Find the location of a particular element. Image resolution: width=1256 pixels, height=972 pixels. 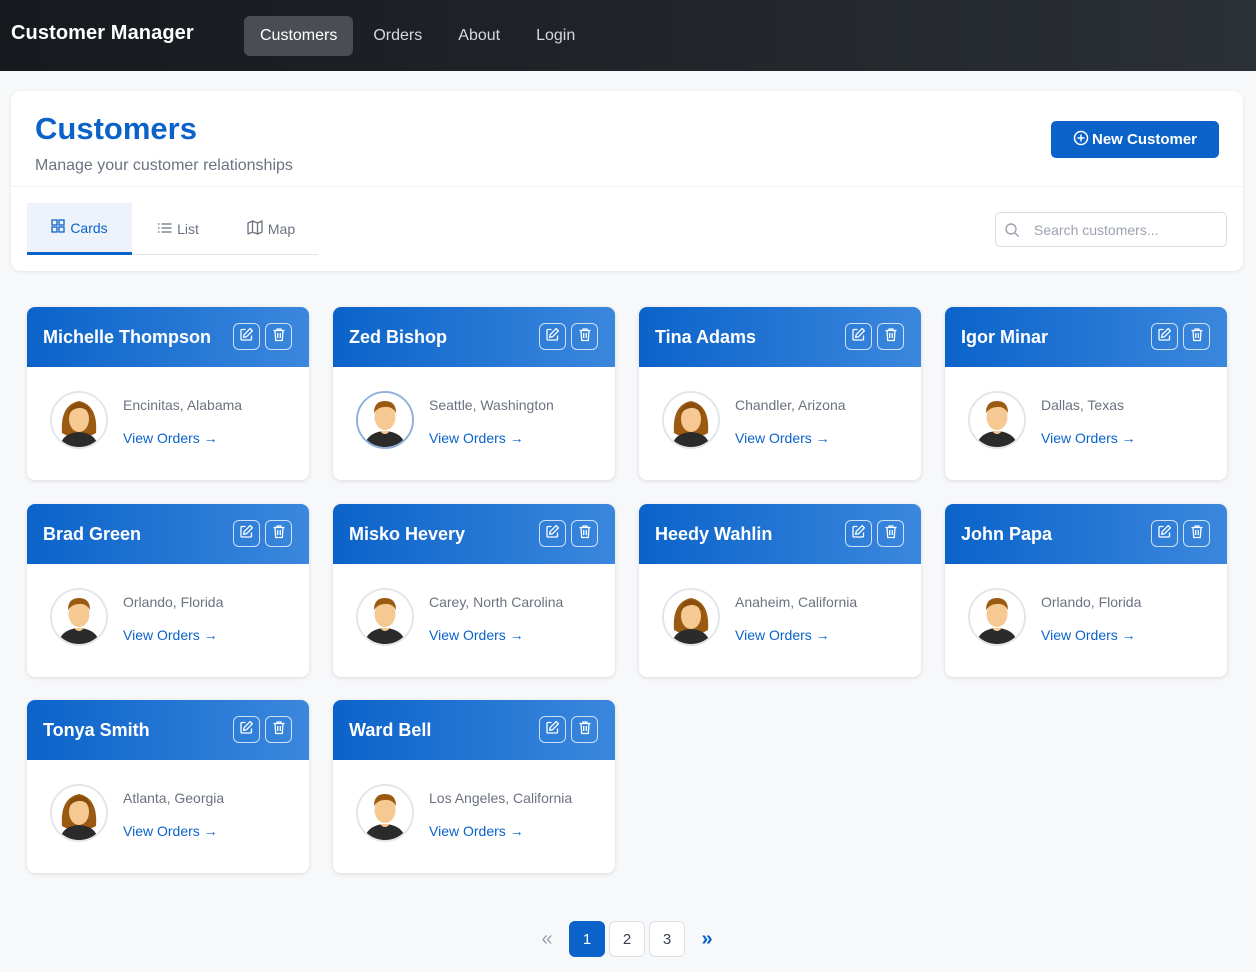

page-button-2: 2 is located at coordinates (627, 939).